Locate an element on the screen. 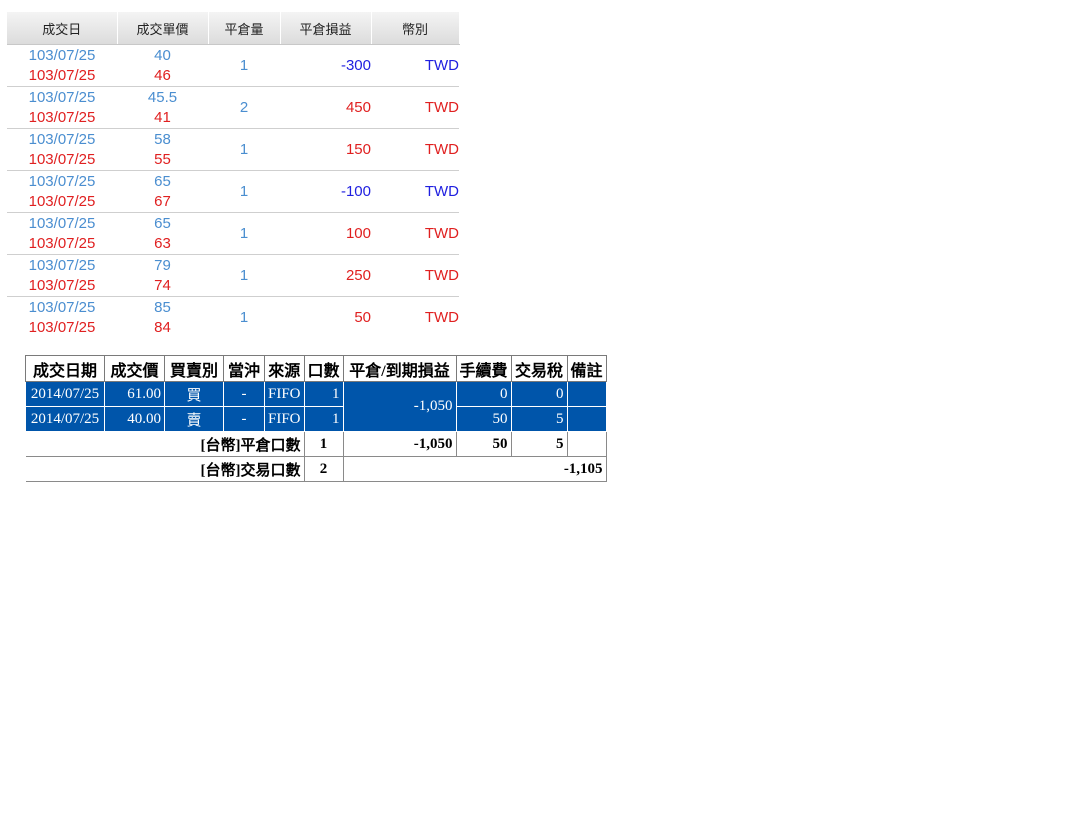 The width and height of the screenshot is (1086, 827). table-row: 103/07/25 103/07/25 79 74 1 250 TWD is located at coordinates (233, 275).